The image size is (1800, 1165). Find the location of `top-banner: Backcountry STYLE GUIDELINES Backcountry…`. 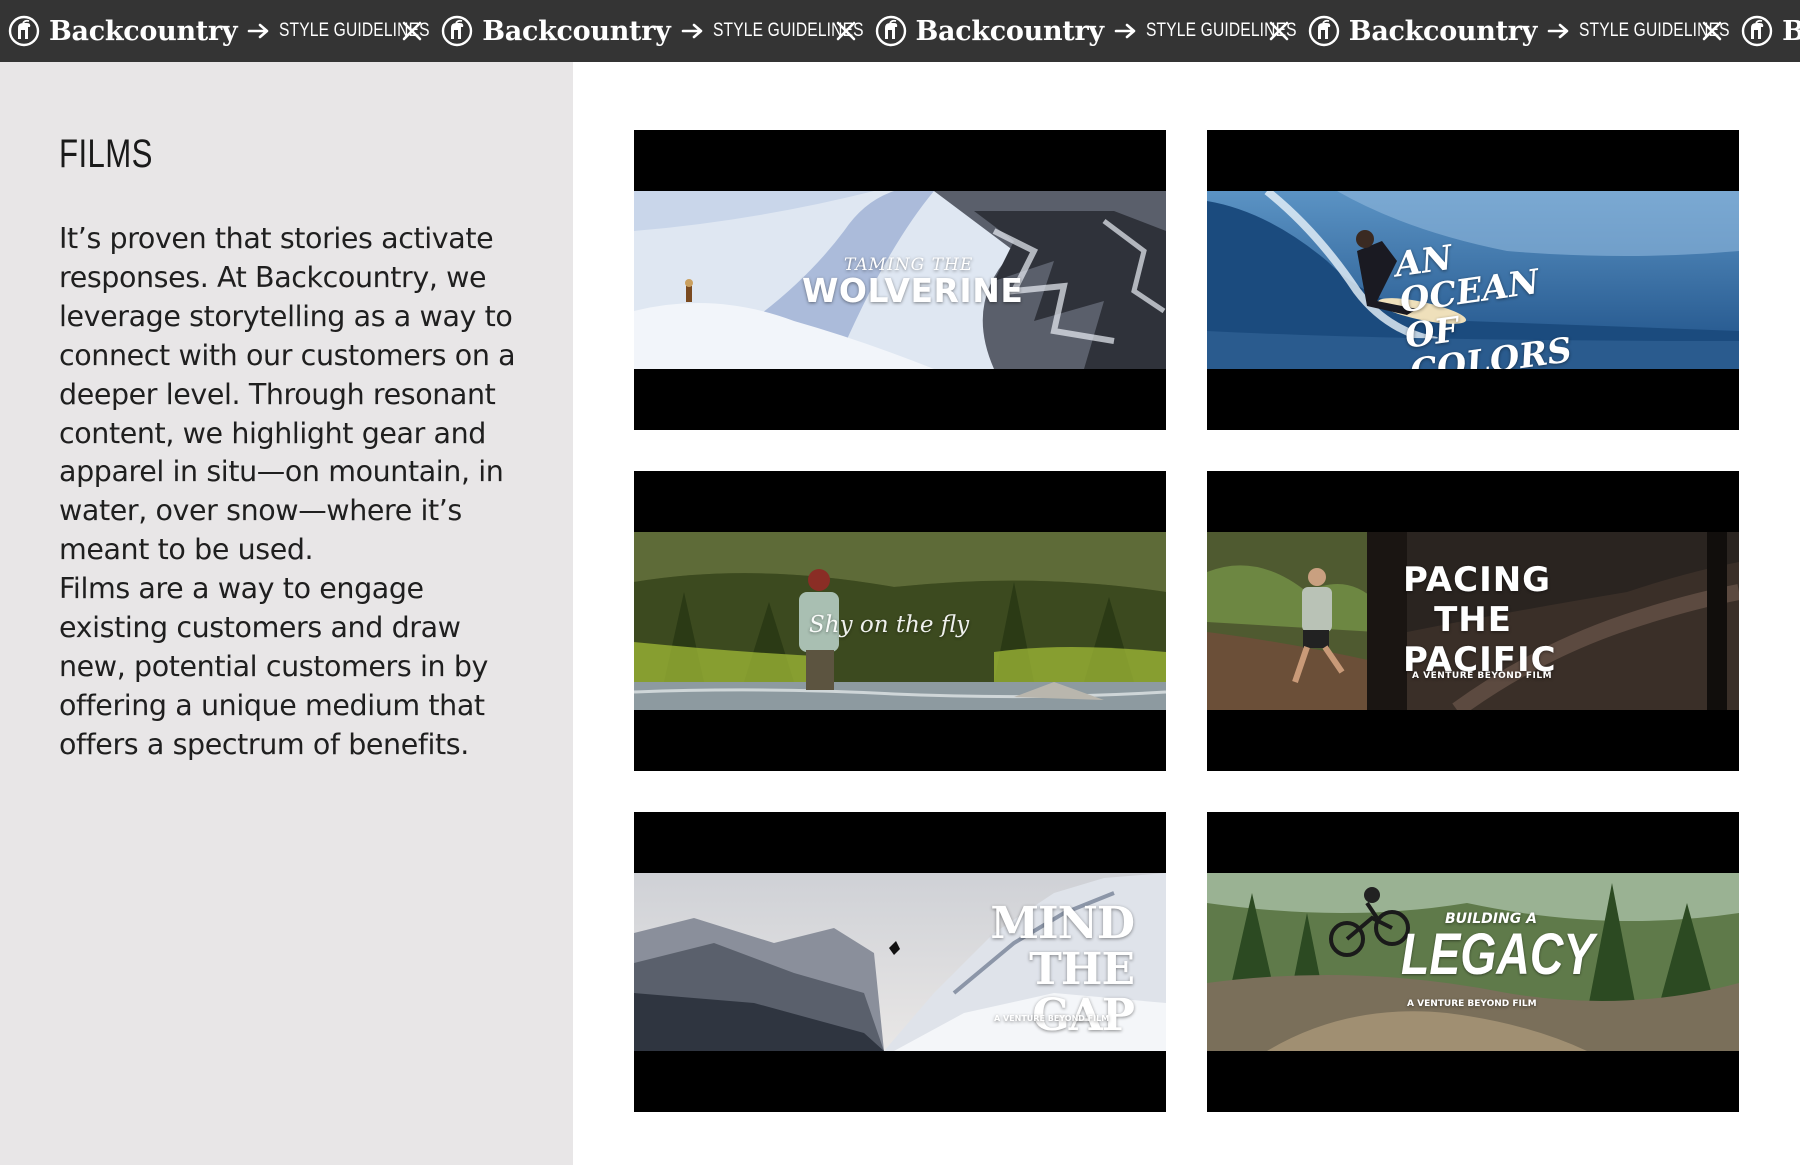

top-banner: Backcountry STYLE GUIDELINES Backcountry… is located at coordinates (900, 31).